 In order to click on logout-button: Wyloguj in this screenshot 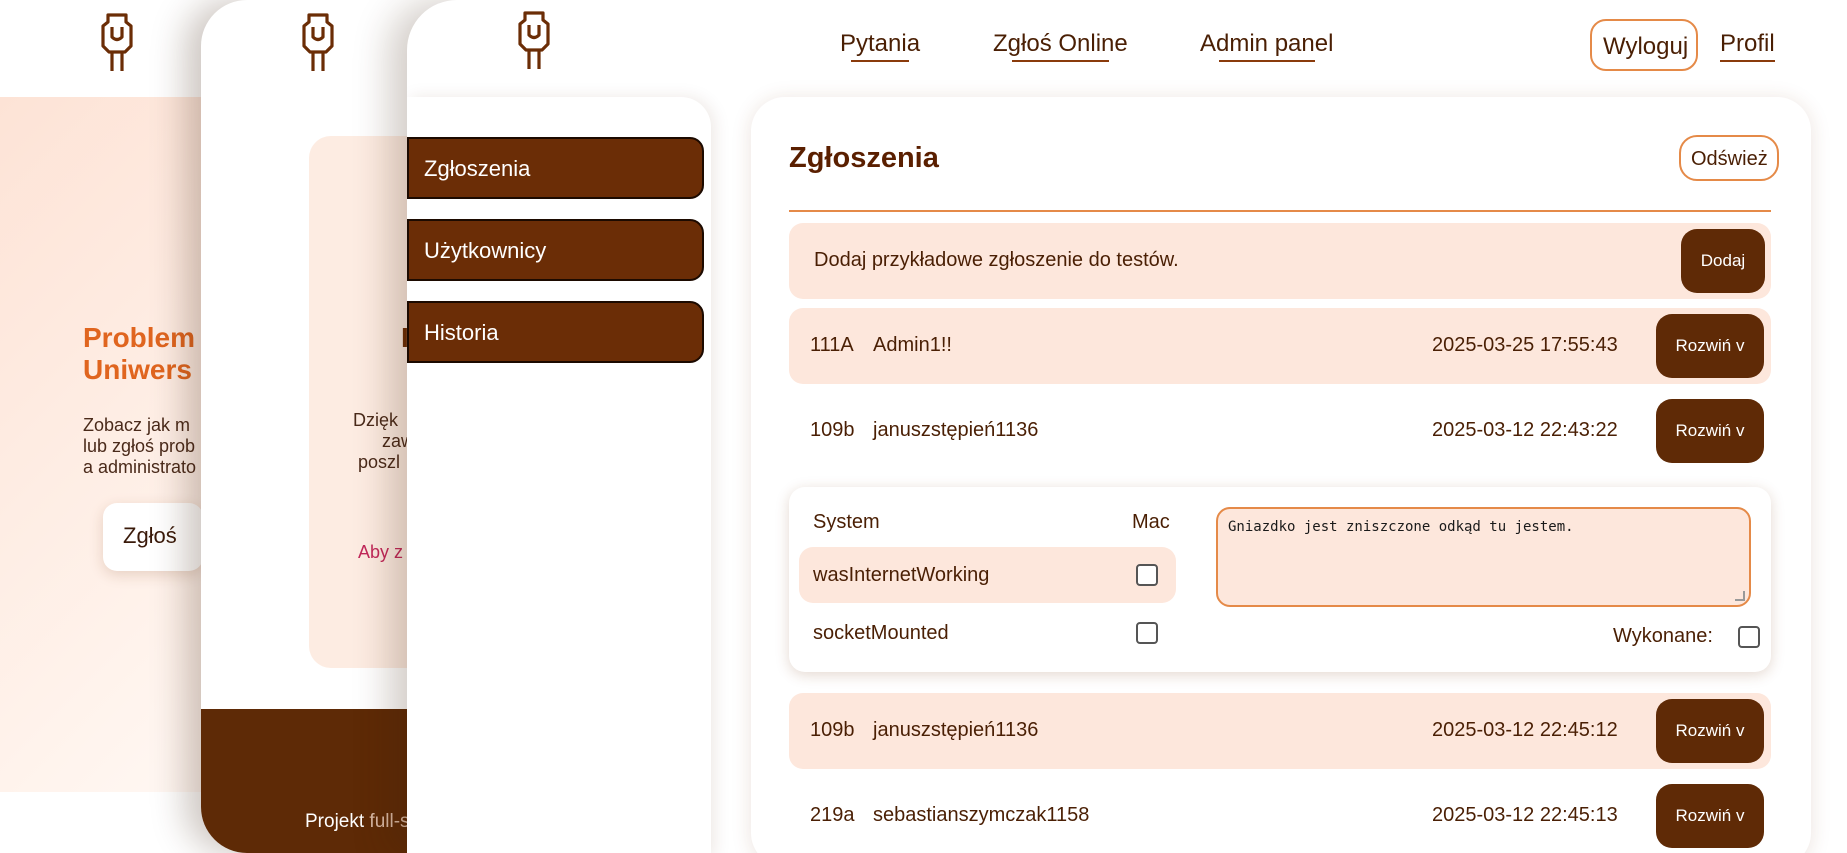, I will do `click(1644, 45)`.